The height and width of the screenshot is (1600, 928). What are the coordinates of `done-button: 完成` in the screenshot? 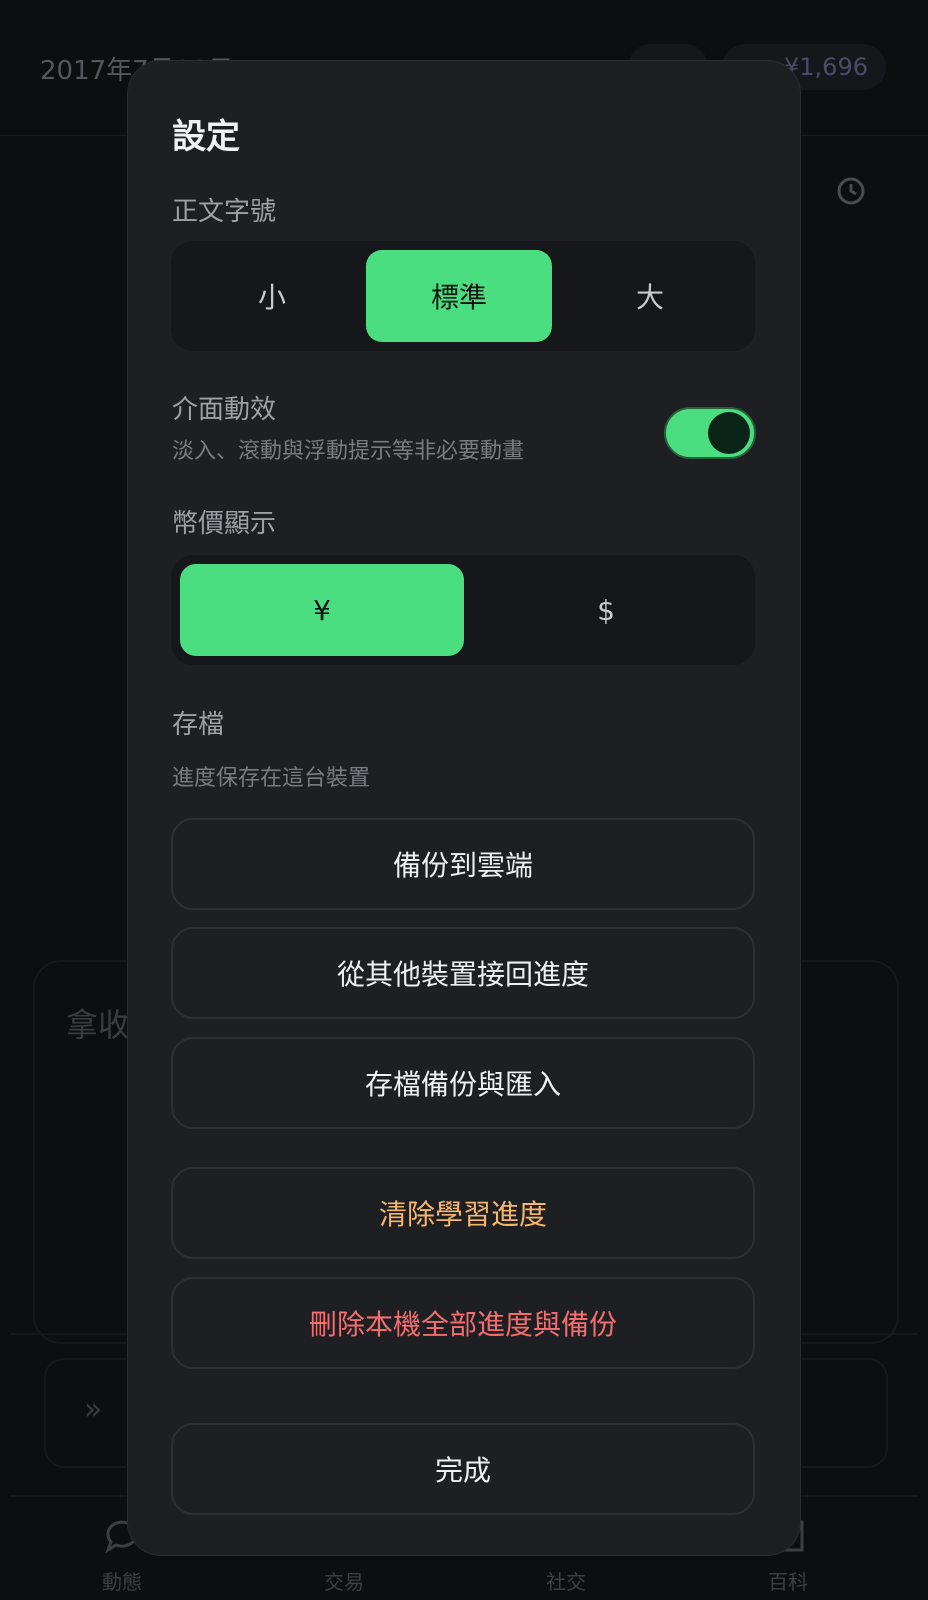 It's located at (463, 1469).